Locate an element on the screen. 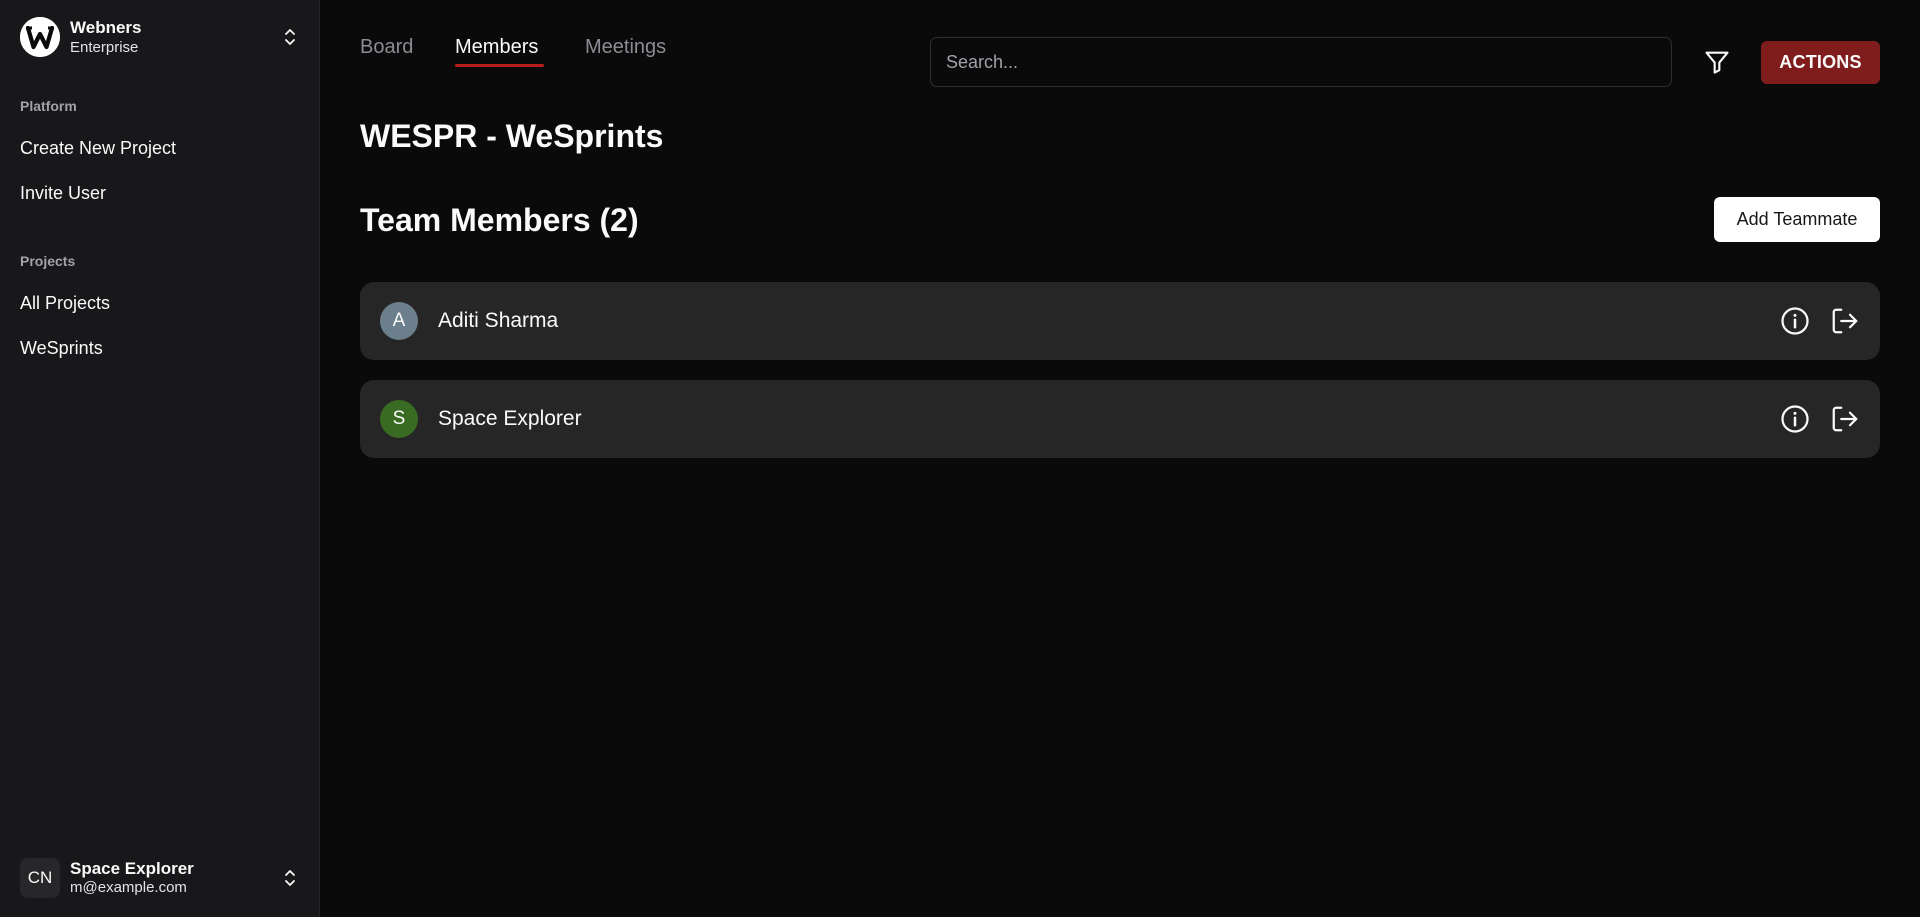 This screenshot has height=917, width=1920. webners-logo-icon is located at coordinates (40, 37).